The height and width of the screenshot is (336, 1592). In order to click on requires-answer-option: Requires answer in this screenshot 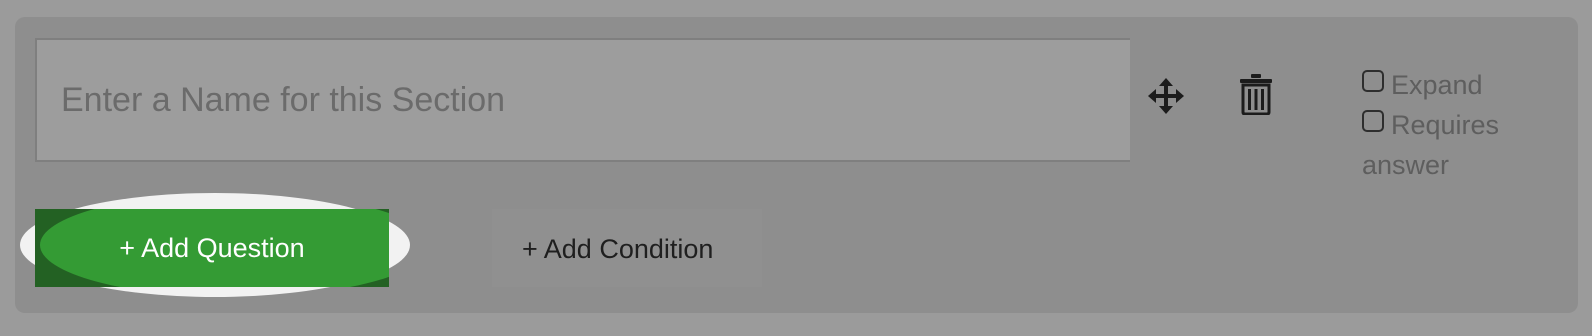, I will do `click(1462, 145)`.